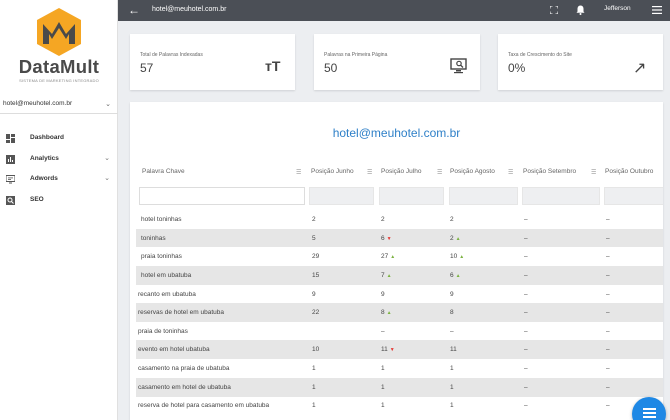  I want to click on september-filter-input, so click(561, 196).